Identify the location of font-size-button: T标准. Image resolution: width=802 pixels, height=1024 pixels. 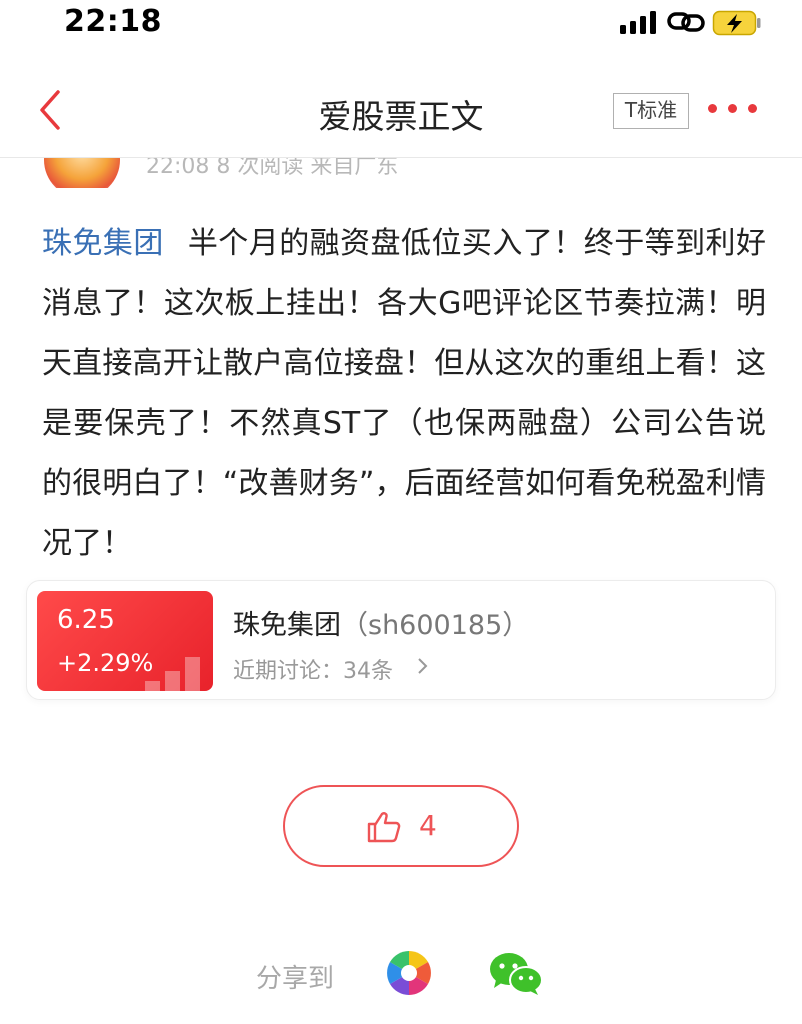
(651, 111).